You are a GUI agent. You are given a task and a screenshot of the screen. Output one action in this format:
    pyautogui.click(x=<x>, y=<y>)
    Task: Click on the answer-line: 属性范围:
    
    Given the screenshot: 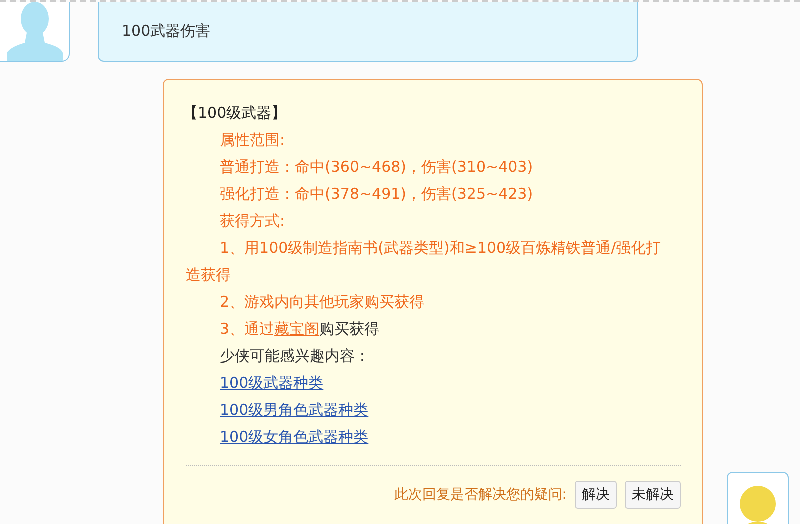 What is the action you would take?
    pyautogui.click(x=252, y=140)
    